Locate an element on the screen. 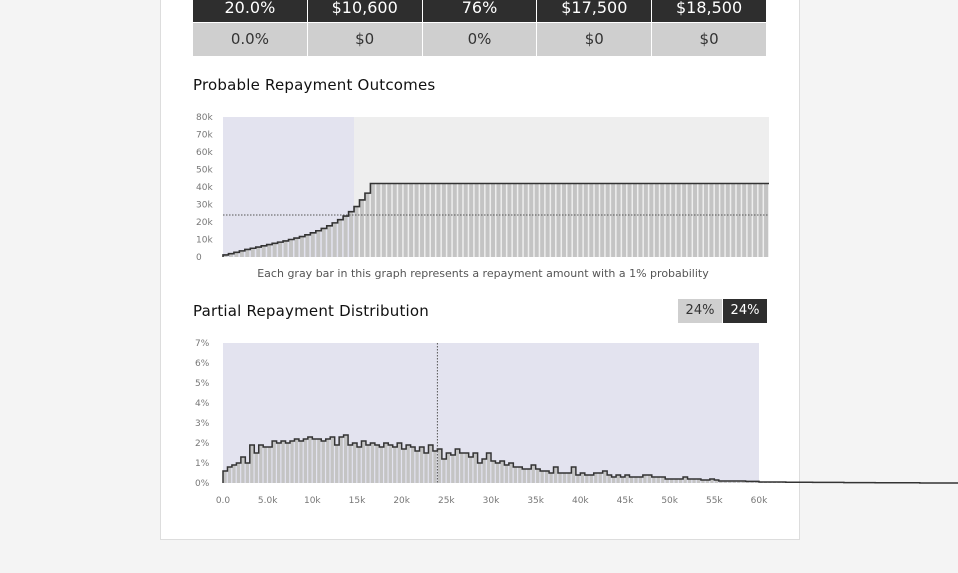  y-tick-label: 4% is located at coordinates (202, 404).